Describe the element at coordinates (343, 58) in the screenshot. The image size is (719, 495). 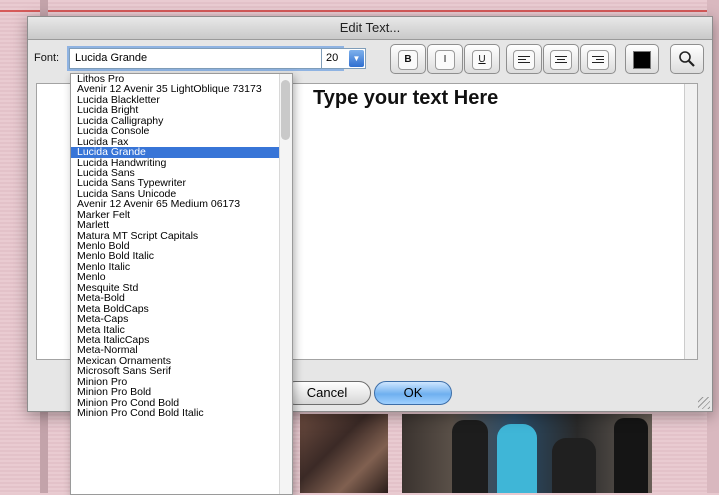
I see `font-size-select: 20 ▼` at that location.